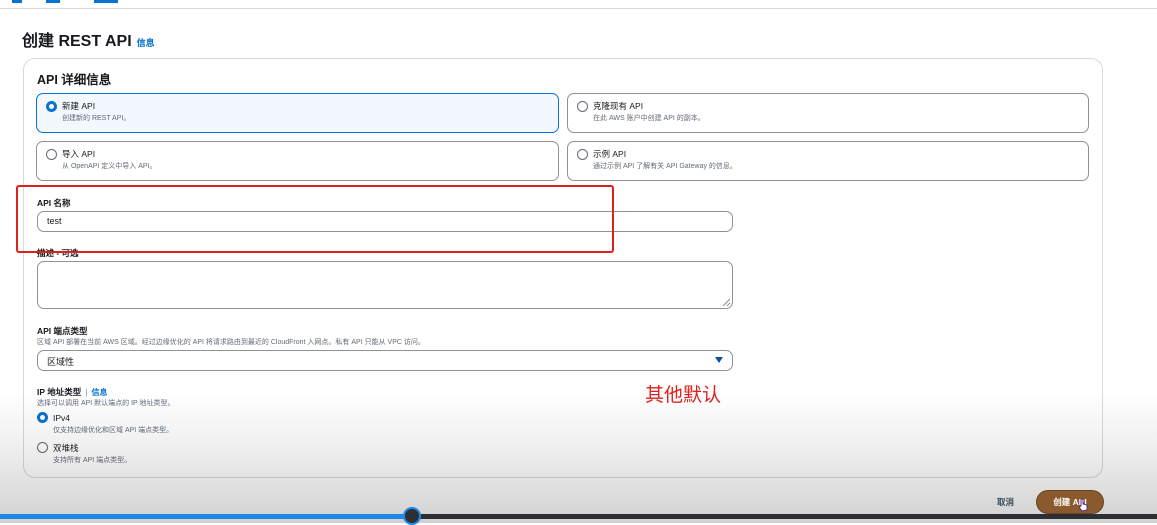 The width and height of the screenshot is (1157, 525). Describe the element at coordinates (62, 331) in the screenshot. I see `endpoint-type-label: API 端点类型` at that location.